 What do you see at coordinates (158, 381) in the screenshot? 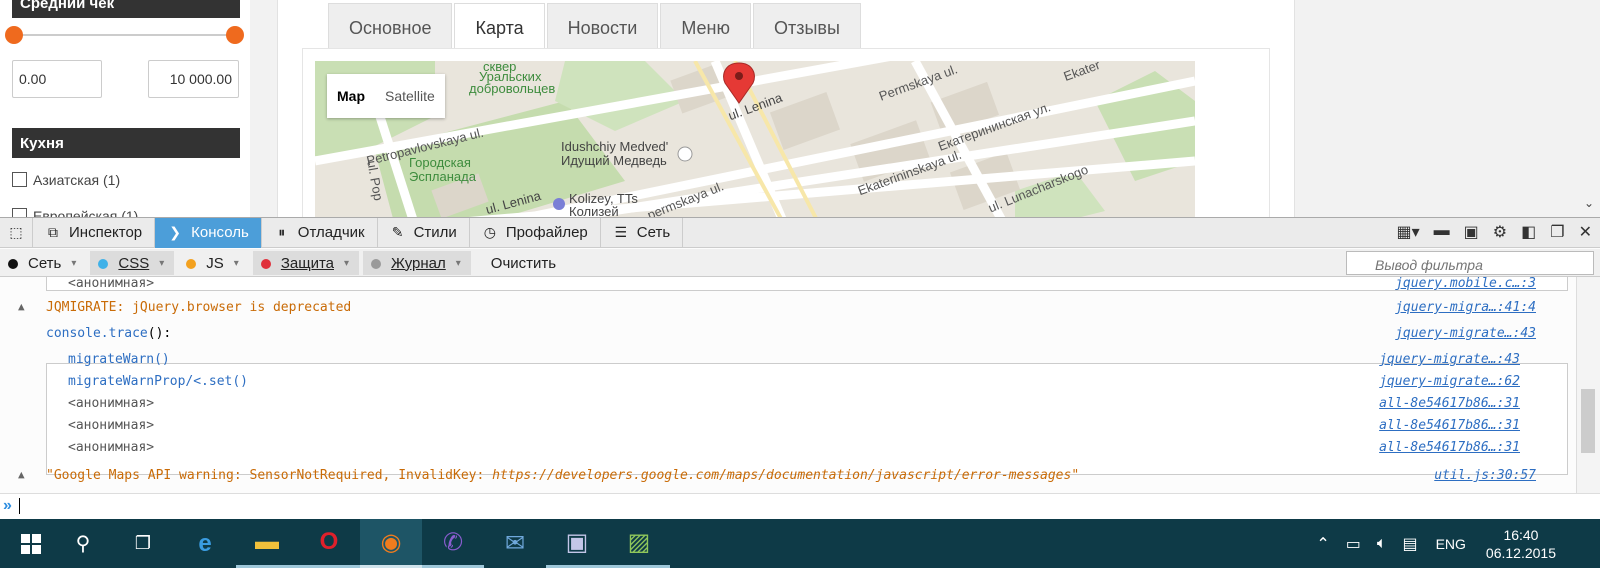
I see `frame-name: migrateWarnProp/<.set()` at bounding box center [158, 381].